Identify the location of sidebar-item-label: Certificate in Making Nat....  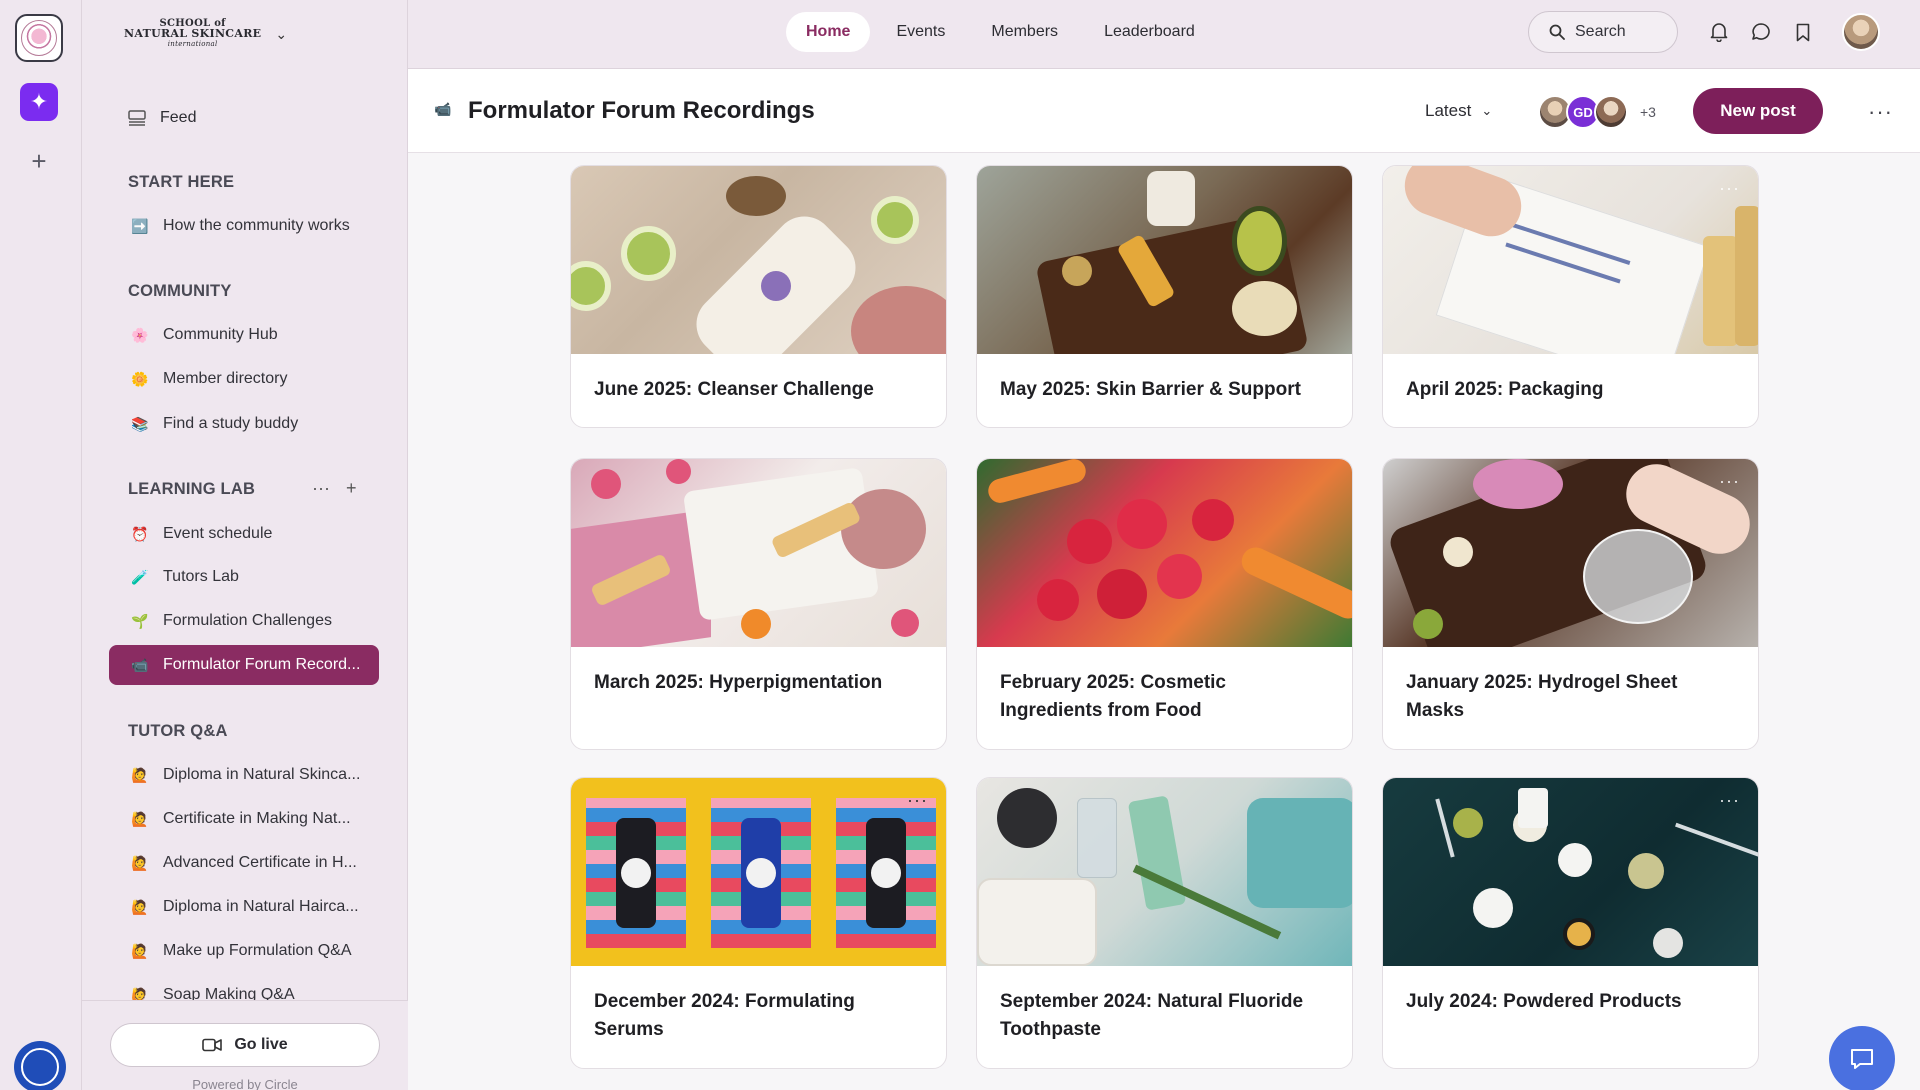
(257, 818).